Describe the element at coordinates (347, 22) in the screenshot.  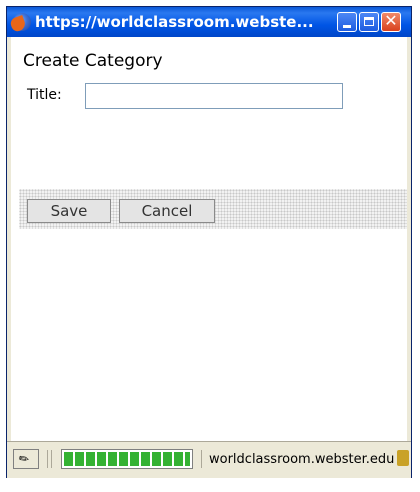
I see `minimize-button` at that location.